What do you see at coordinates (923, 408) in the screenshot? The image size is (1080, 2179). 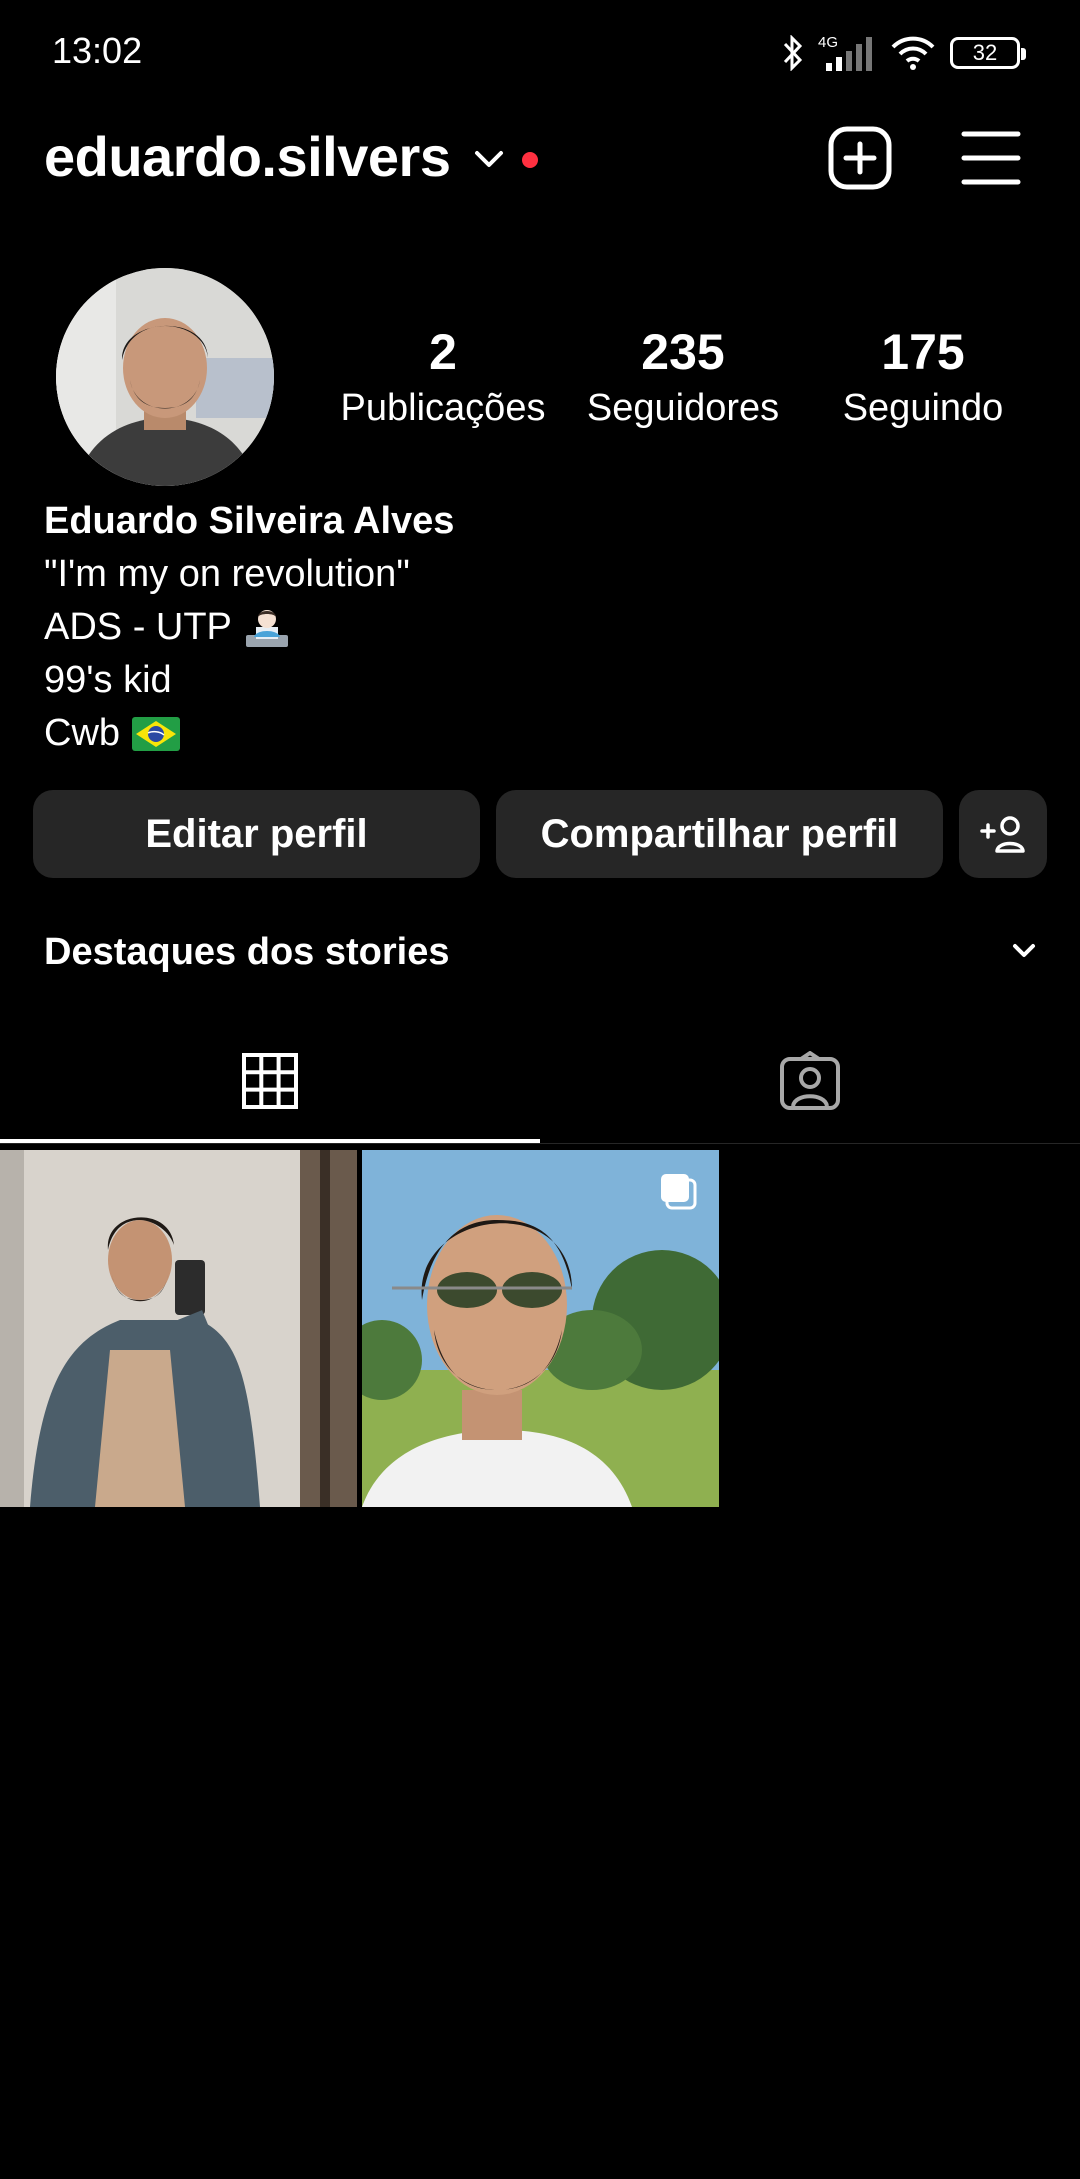 I see `stat-following-label: Seguindo` at bounding box center [923, 408].